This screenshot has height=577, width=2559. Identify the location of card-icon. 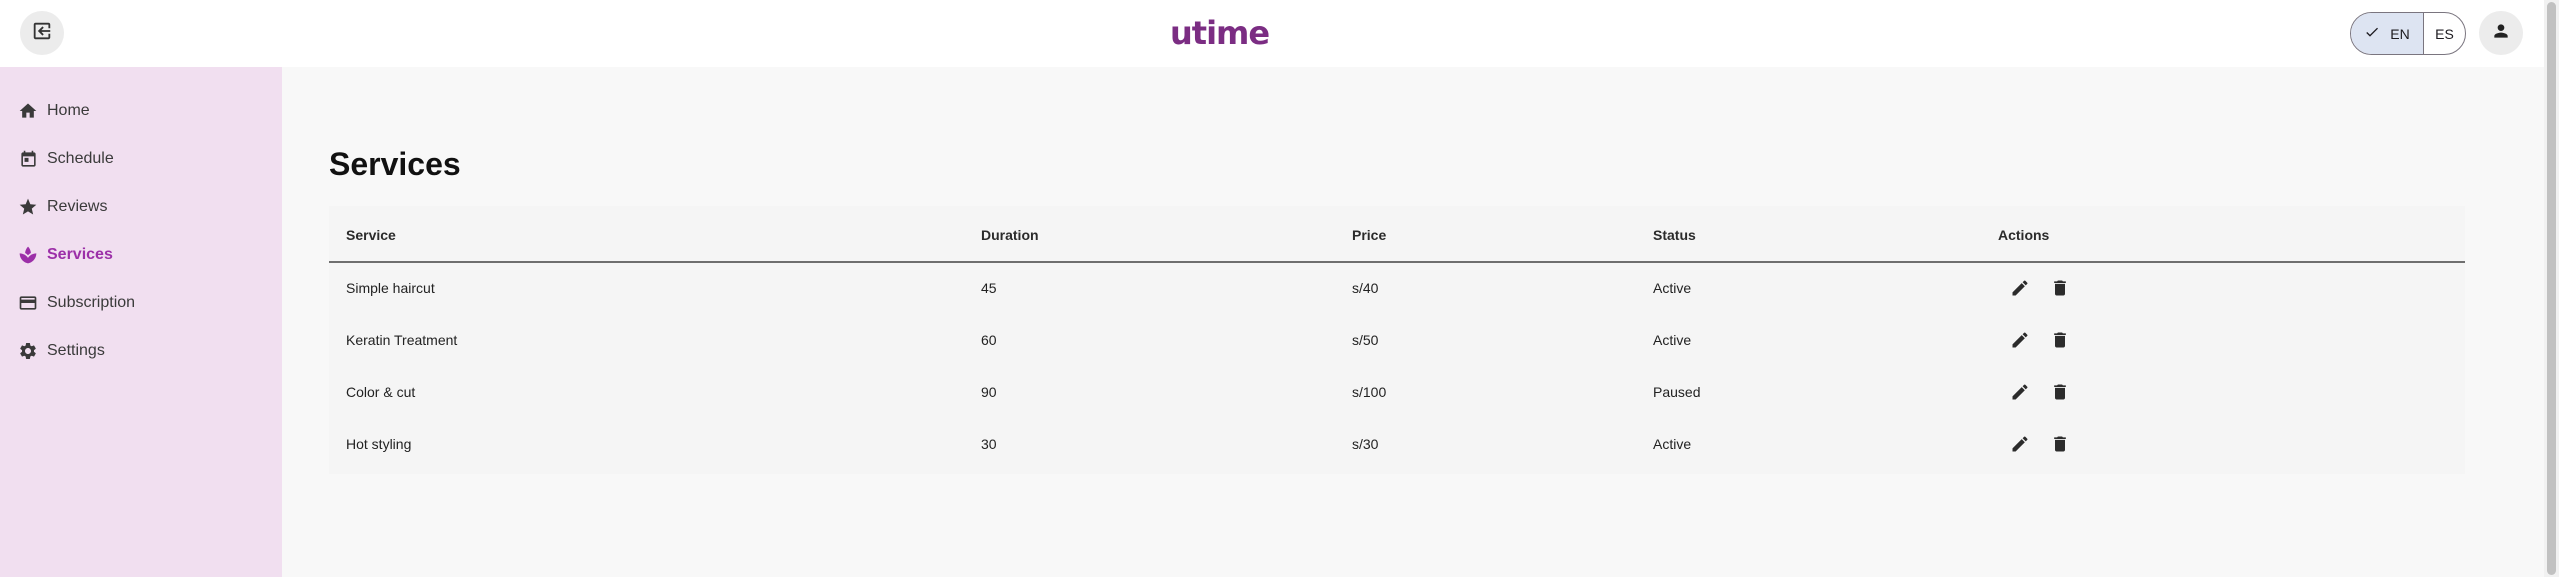
(28, 303).